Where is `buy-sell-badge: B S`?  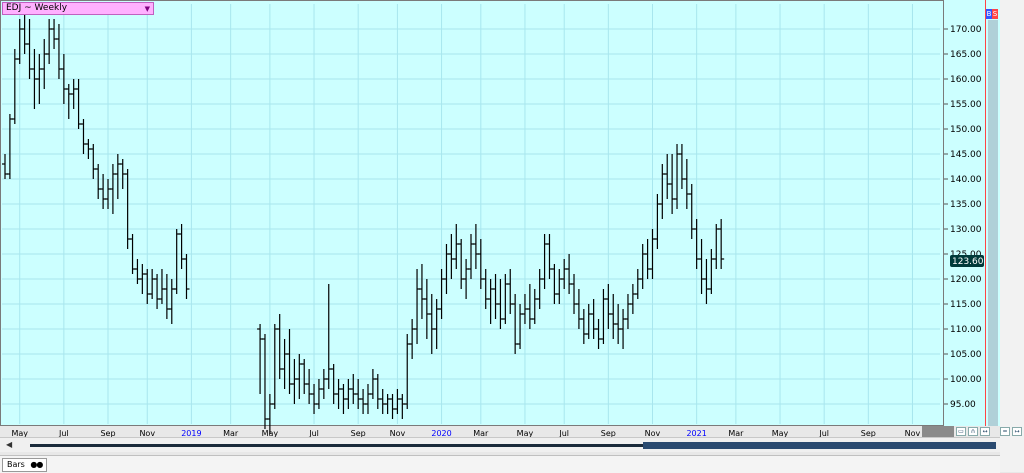
buy-sell-badge: B S is located at coordinates (992, 14).